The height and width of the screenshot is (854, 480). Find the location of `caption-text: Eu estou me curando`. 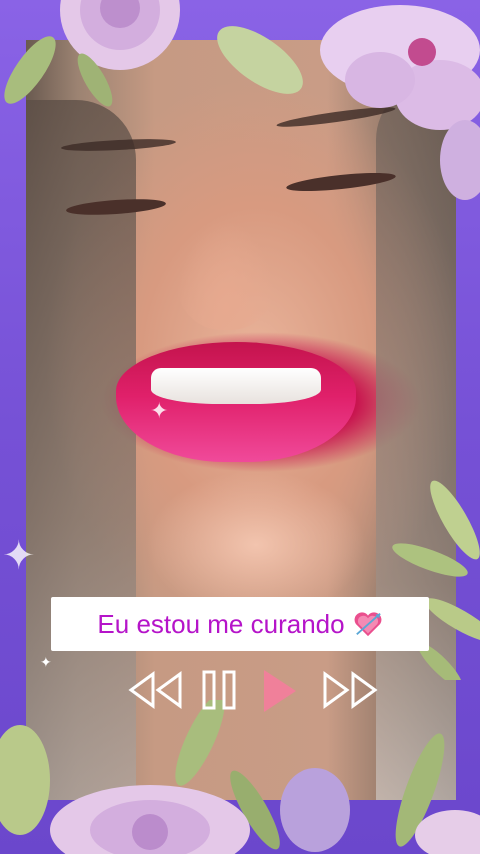

caption-text: Eu estou me curando is located at coordinates (221, 623).